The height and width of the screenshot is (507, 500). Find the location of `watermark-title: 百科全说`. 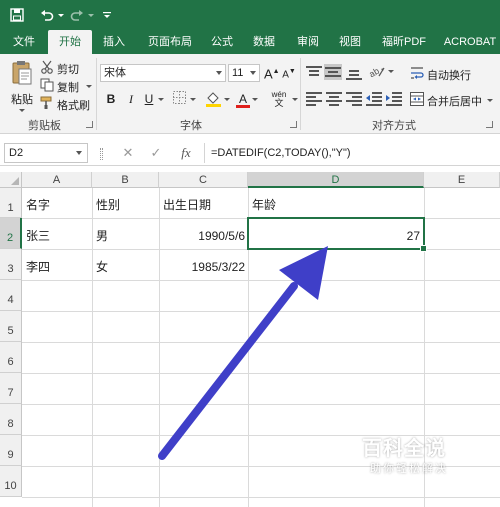

watermark-title: 百科全说 is located at coordinates (404, 448).